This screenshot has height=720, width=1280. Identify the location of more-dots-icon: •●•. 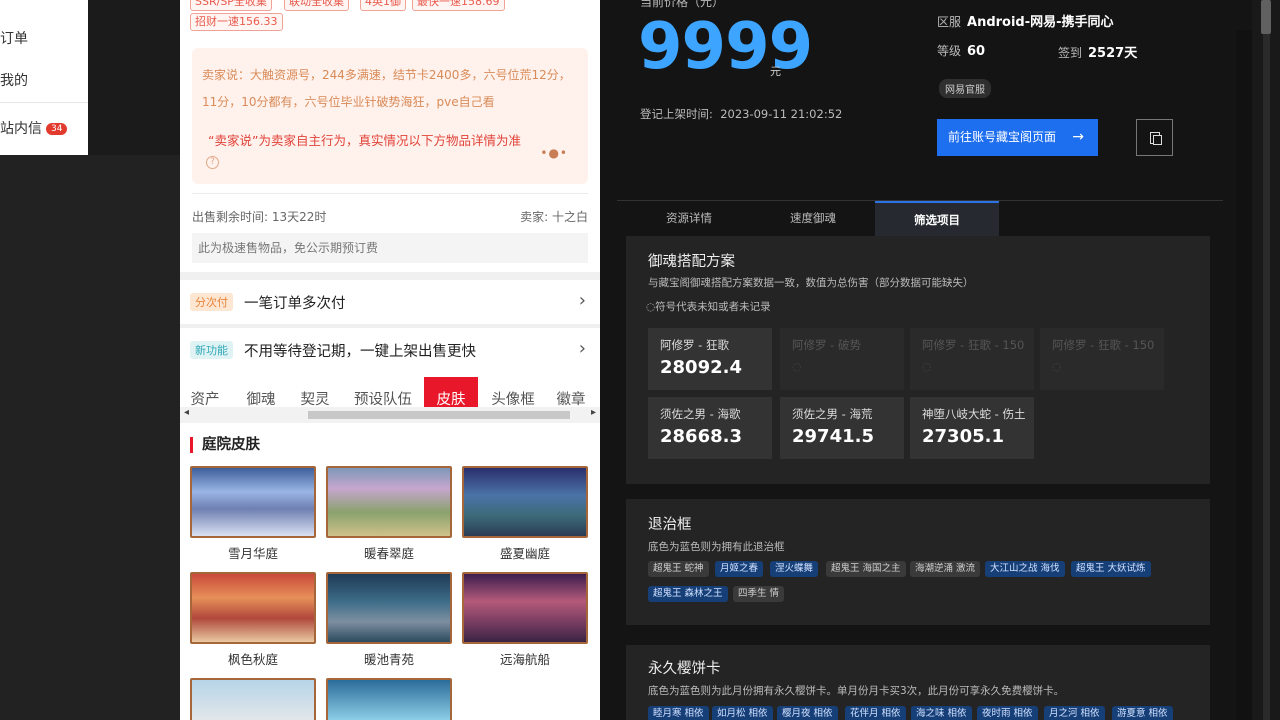
(554, 153).